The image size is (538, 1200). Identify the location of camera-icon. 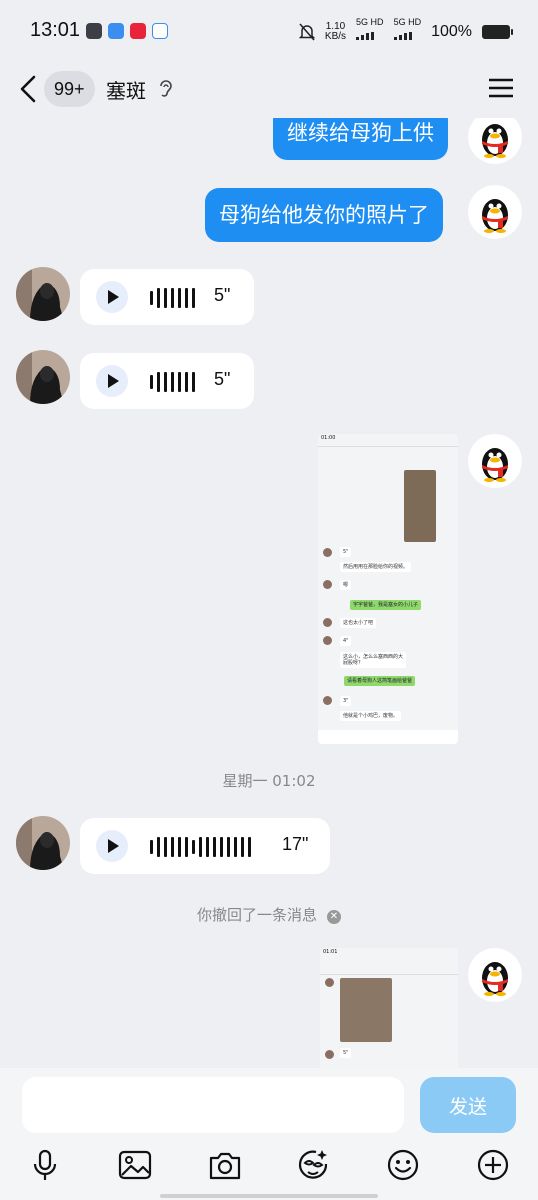
(225, 1165).